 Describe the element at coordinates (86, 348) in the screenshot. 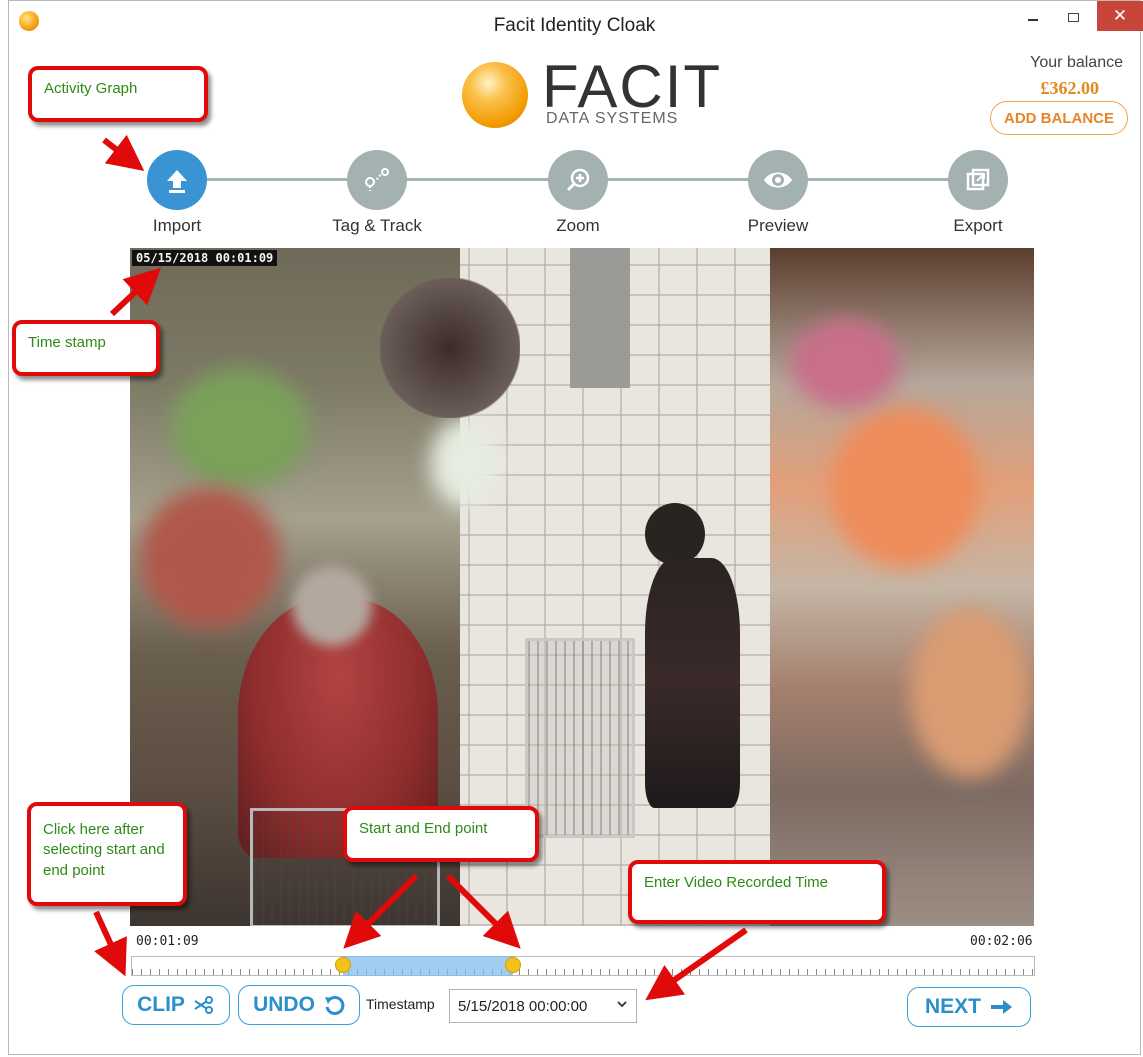

I see `annotation-time-stamp: Time stamp` at that location.